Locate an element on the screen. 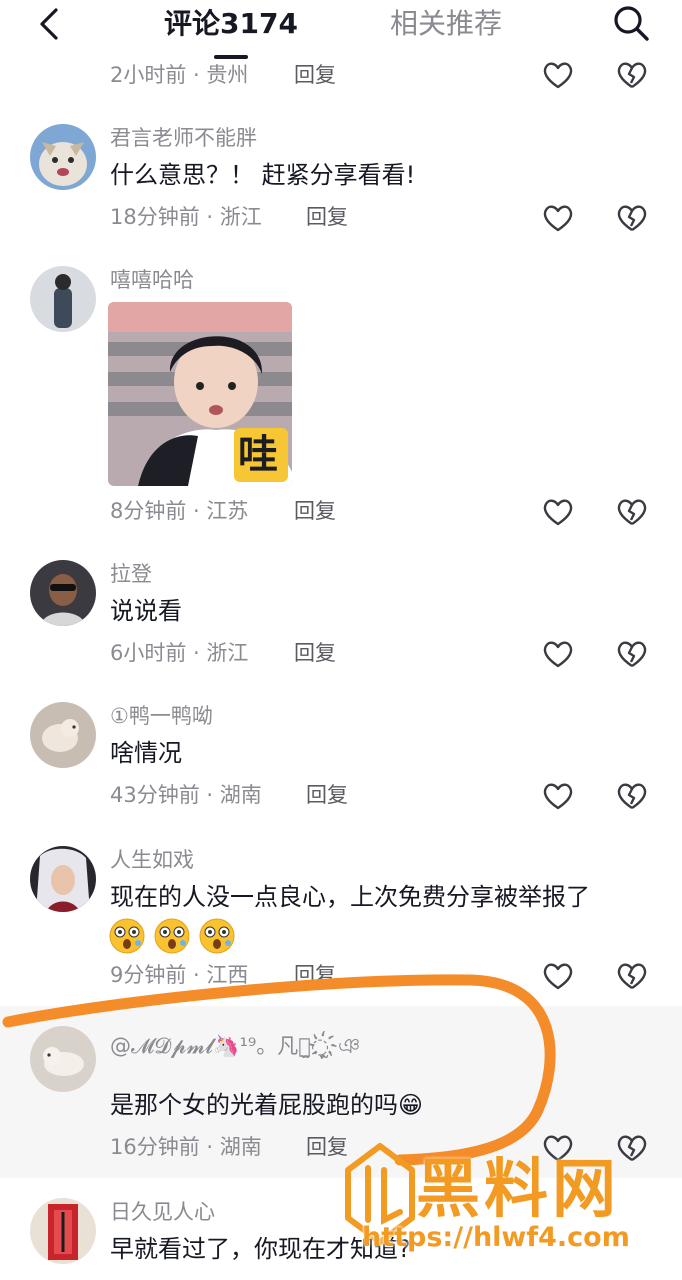 Image resolution: width=682 pixels, height=1280 pixels. comment-username: 君言老师不能胖 is located at coordinates (183, 138).